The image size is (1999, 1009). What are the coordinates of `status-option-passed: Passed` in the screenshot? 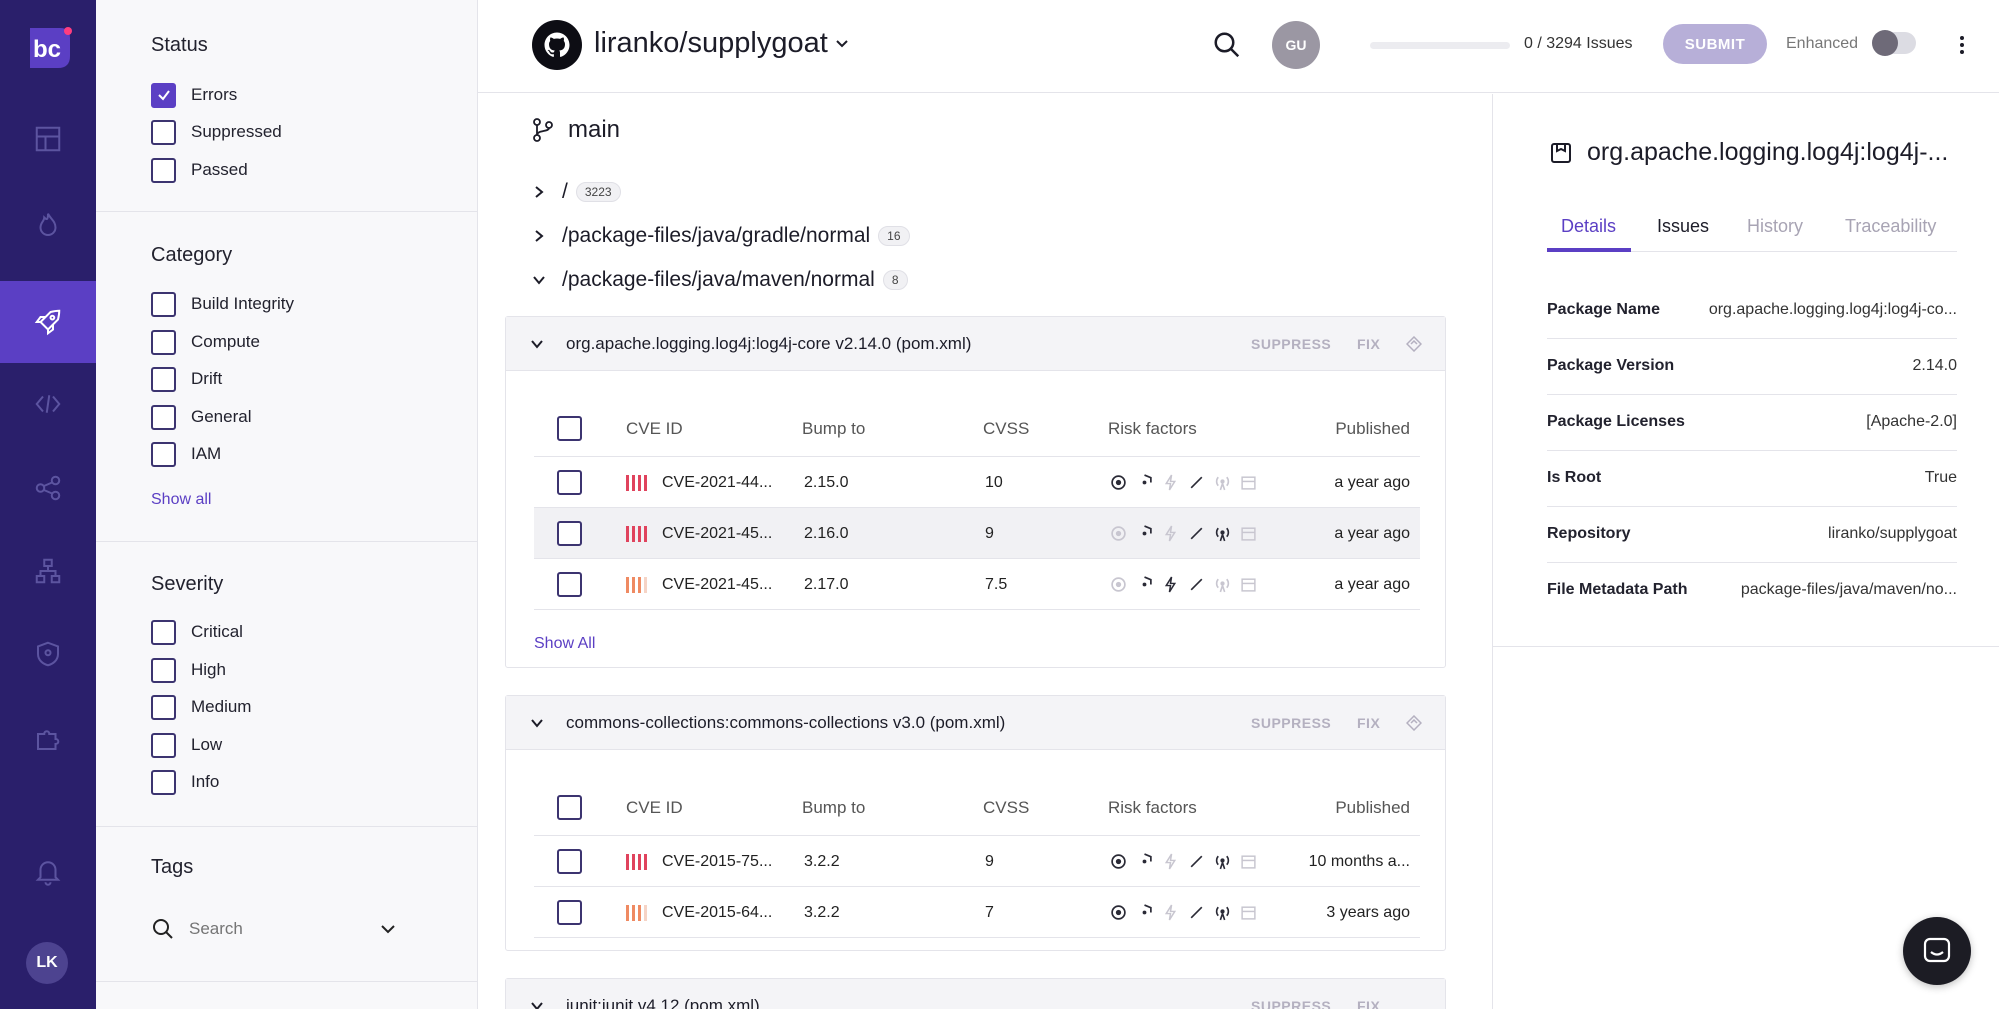 It's located at (199, 170).